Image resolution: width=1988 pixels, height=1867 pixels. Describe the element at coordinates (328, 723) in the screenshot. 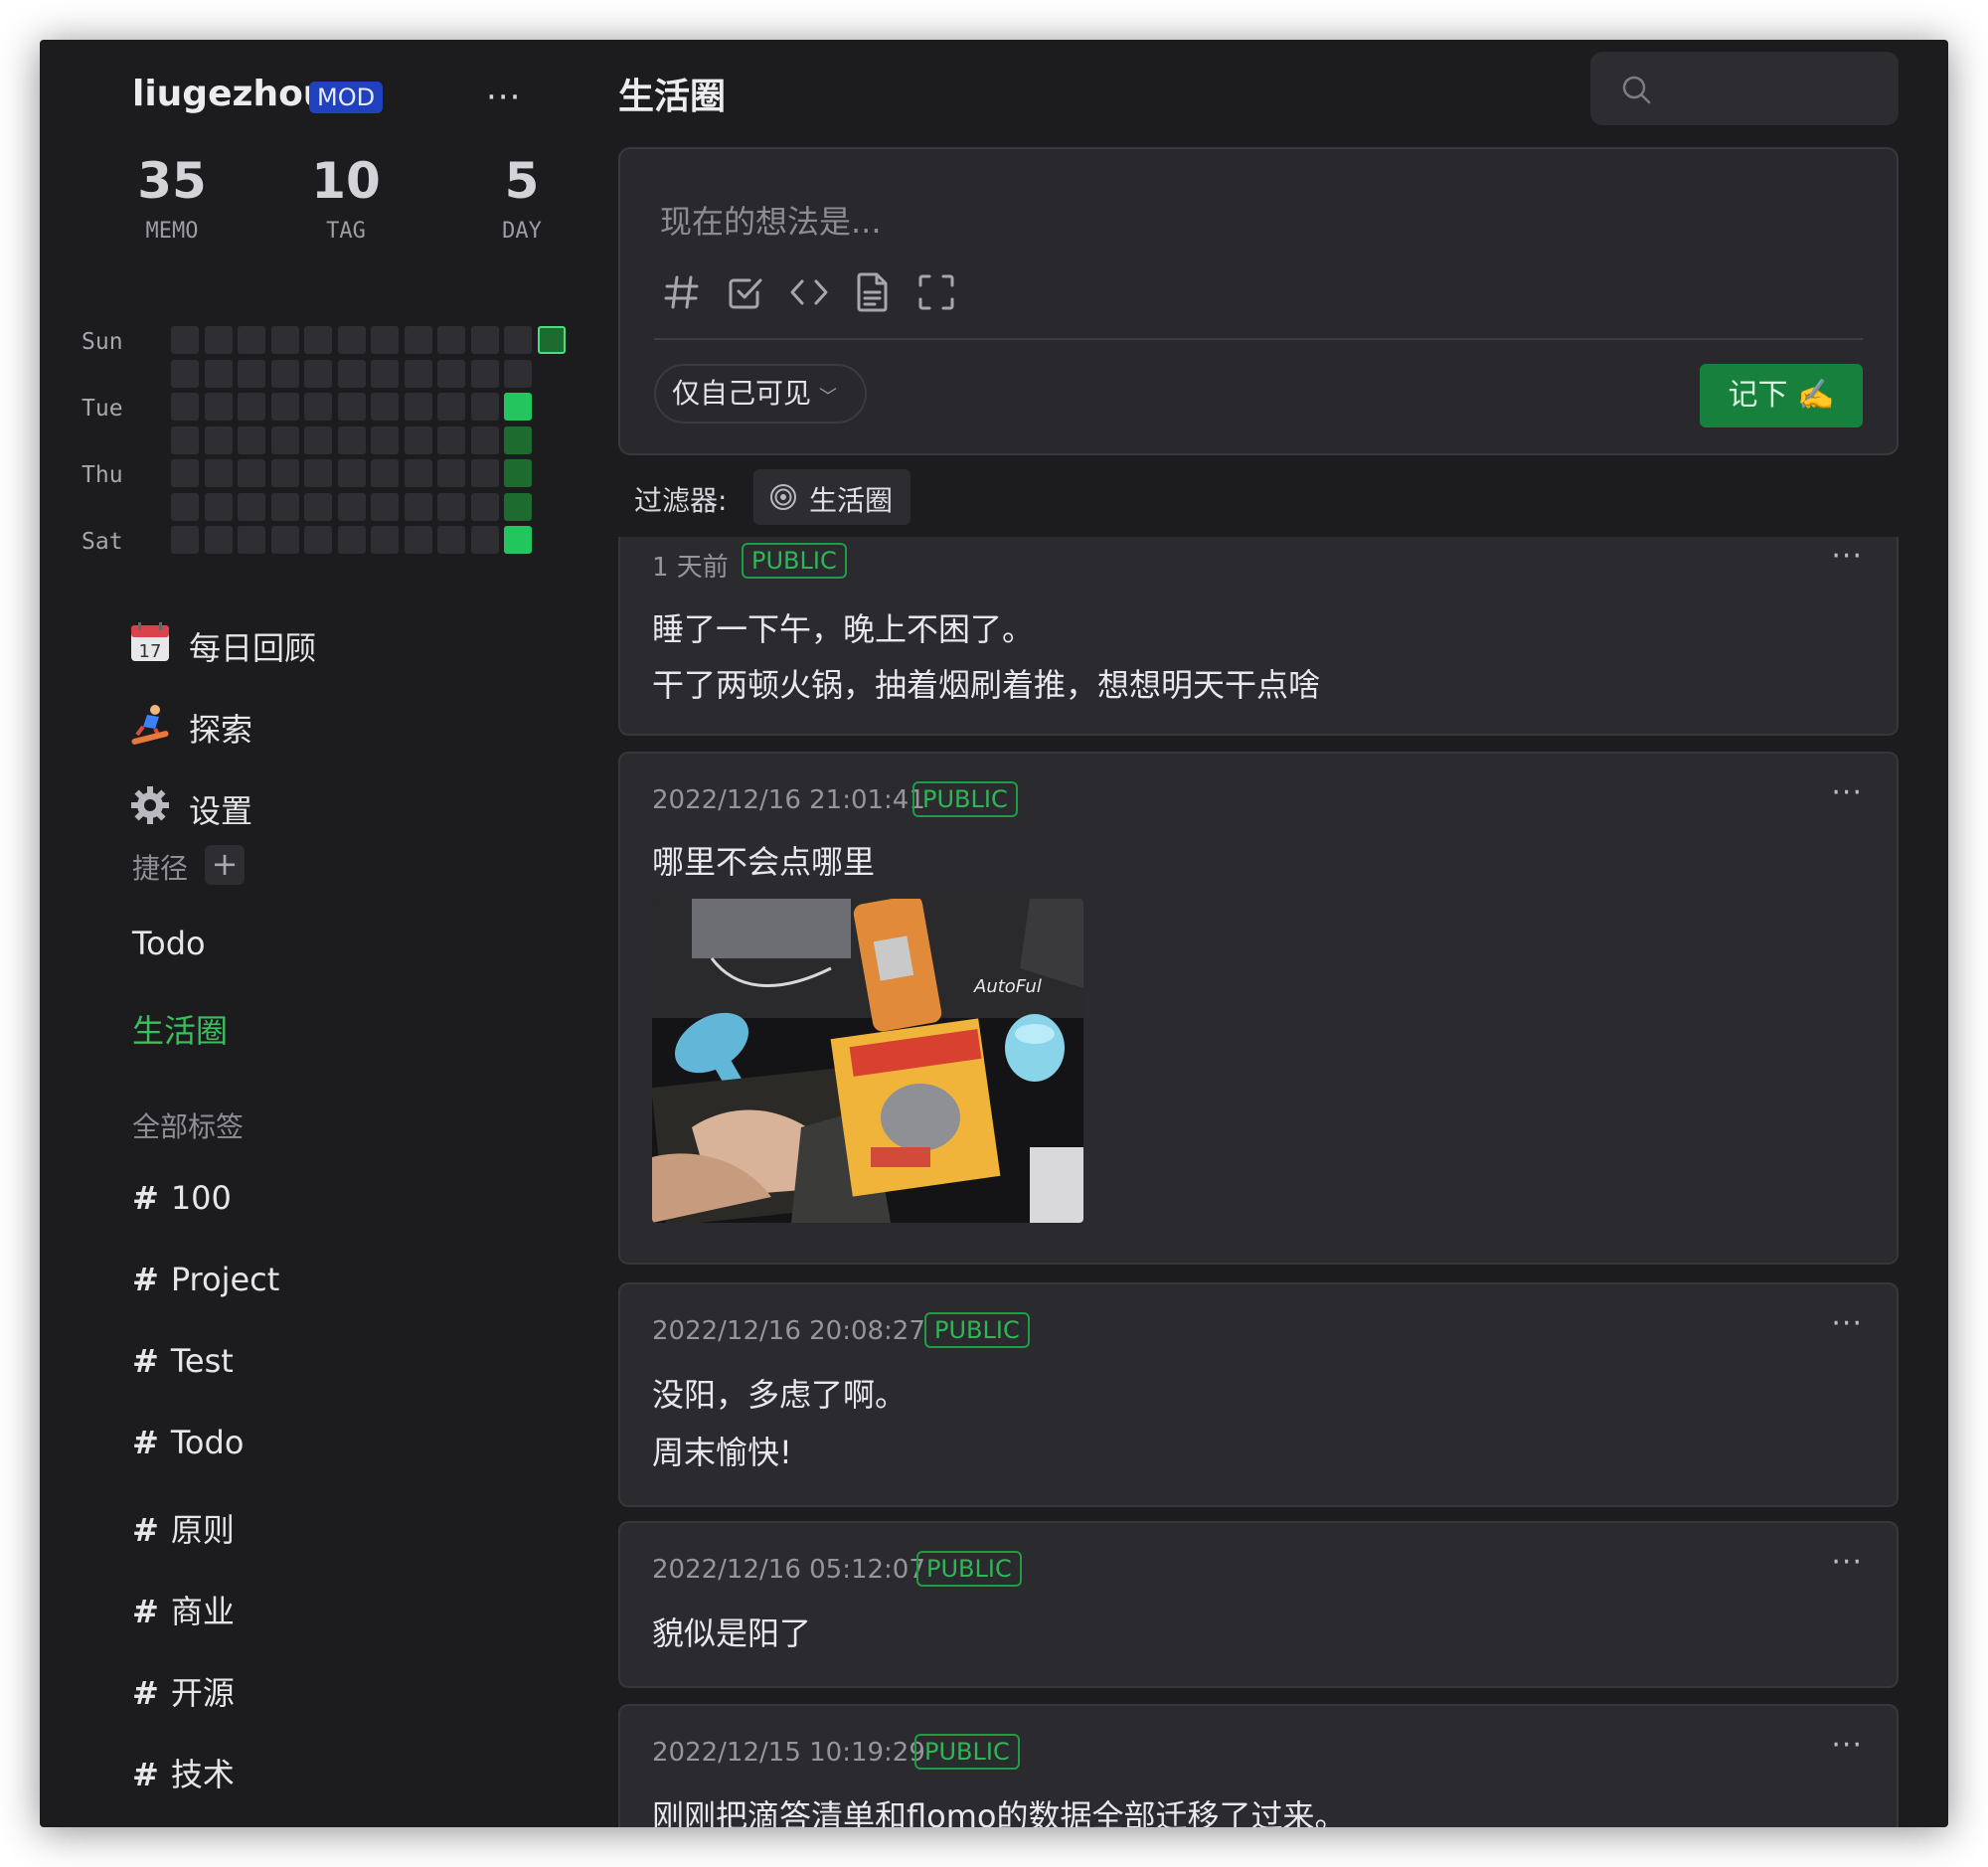

I see `nav-explore: 探索` at that location.